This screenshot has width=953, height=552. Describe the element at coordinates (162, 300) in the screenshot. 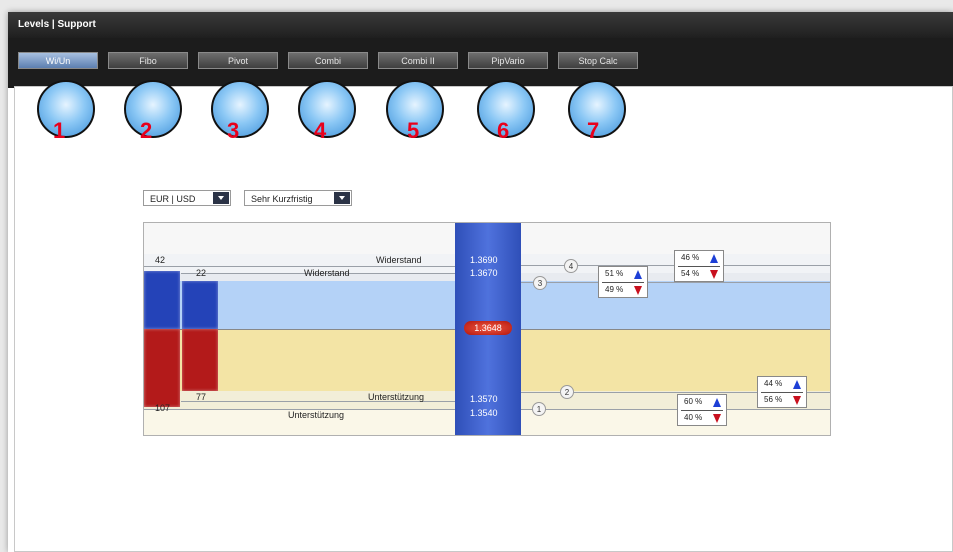

I see `resistance-far-bar` at that location.